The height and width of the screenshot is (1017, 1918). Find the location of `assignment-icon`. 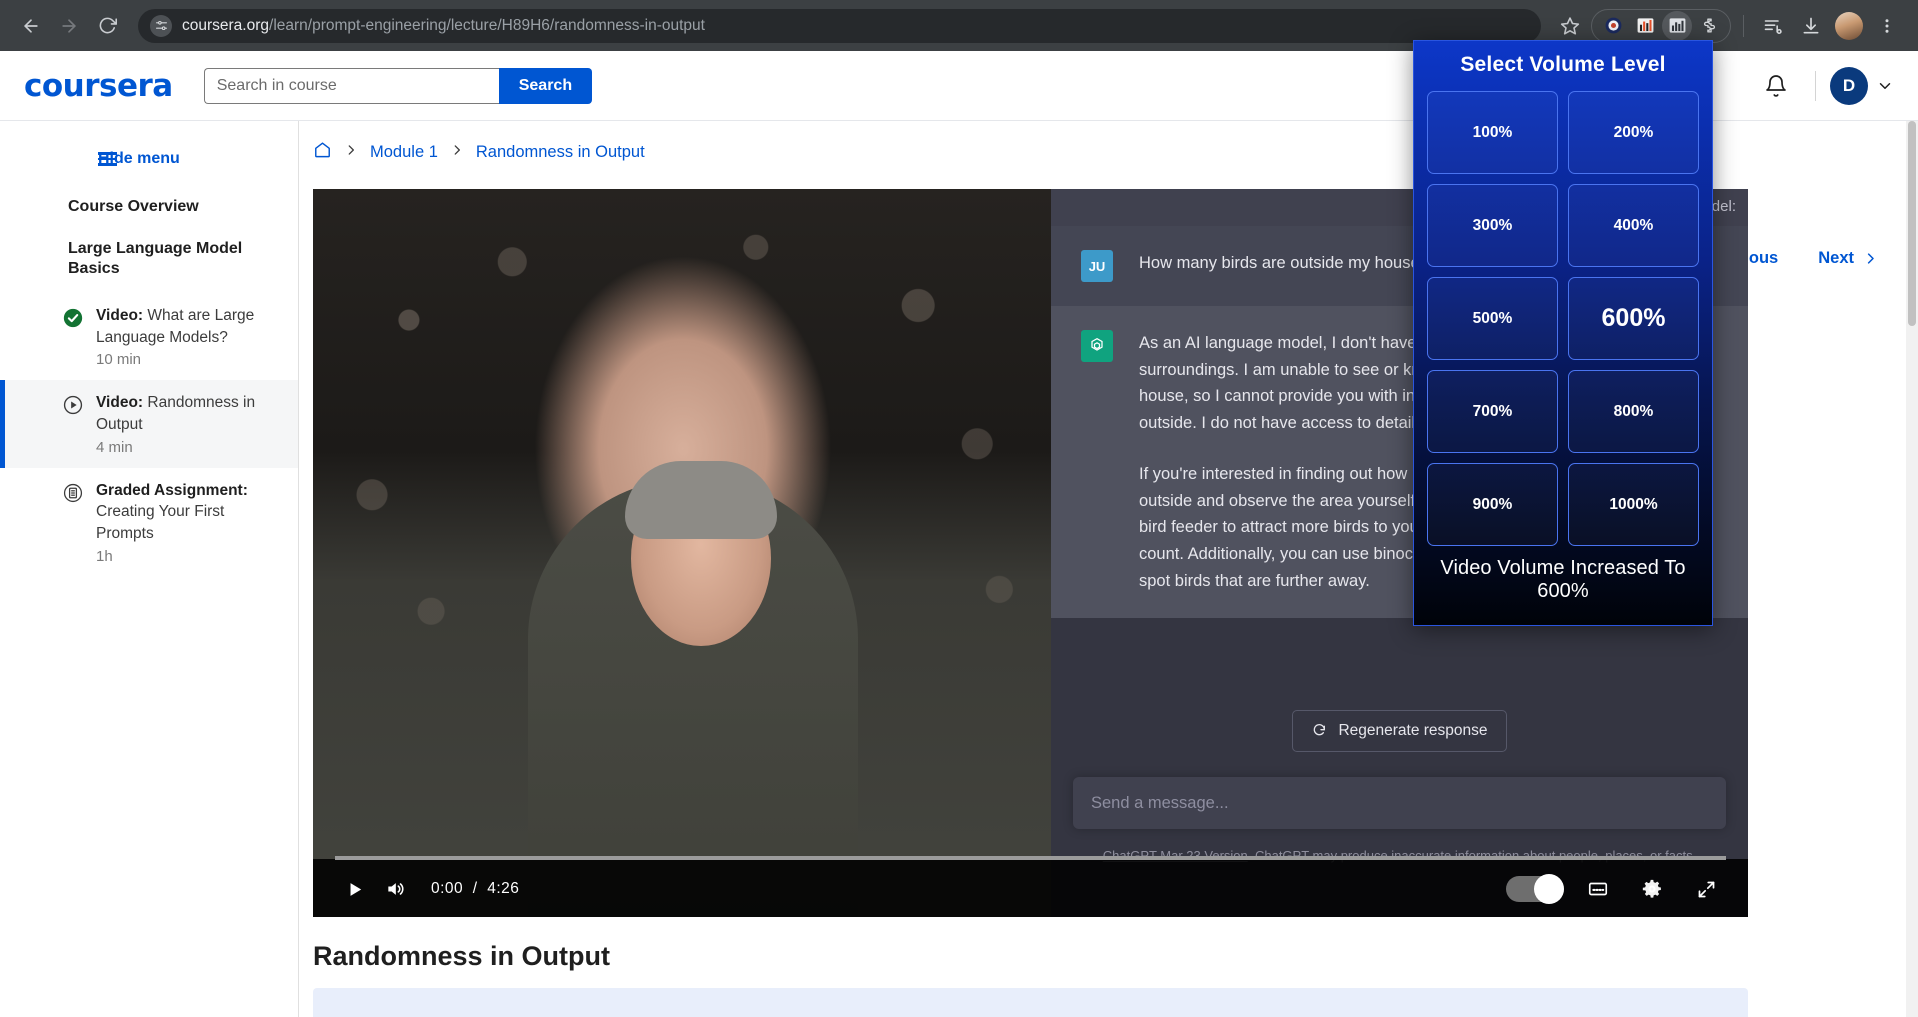

assignment-icon is located at coordinates (73, 493).